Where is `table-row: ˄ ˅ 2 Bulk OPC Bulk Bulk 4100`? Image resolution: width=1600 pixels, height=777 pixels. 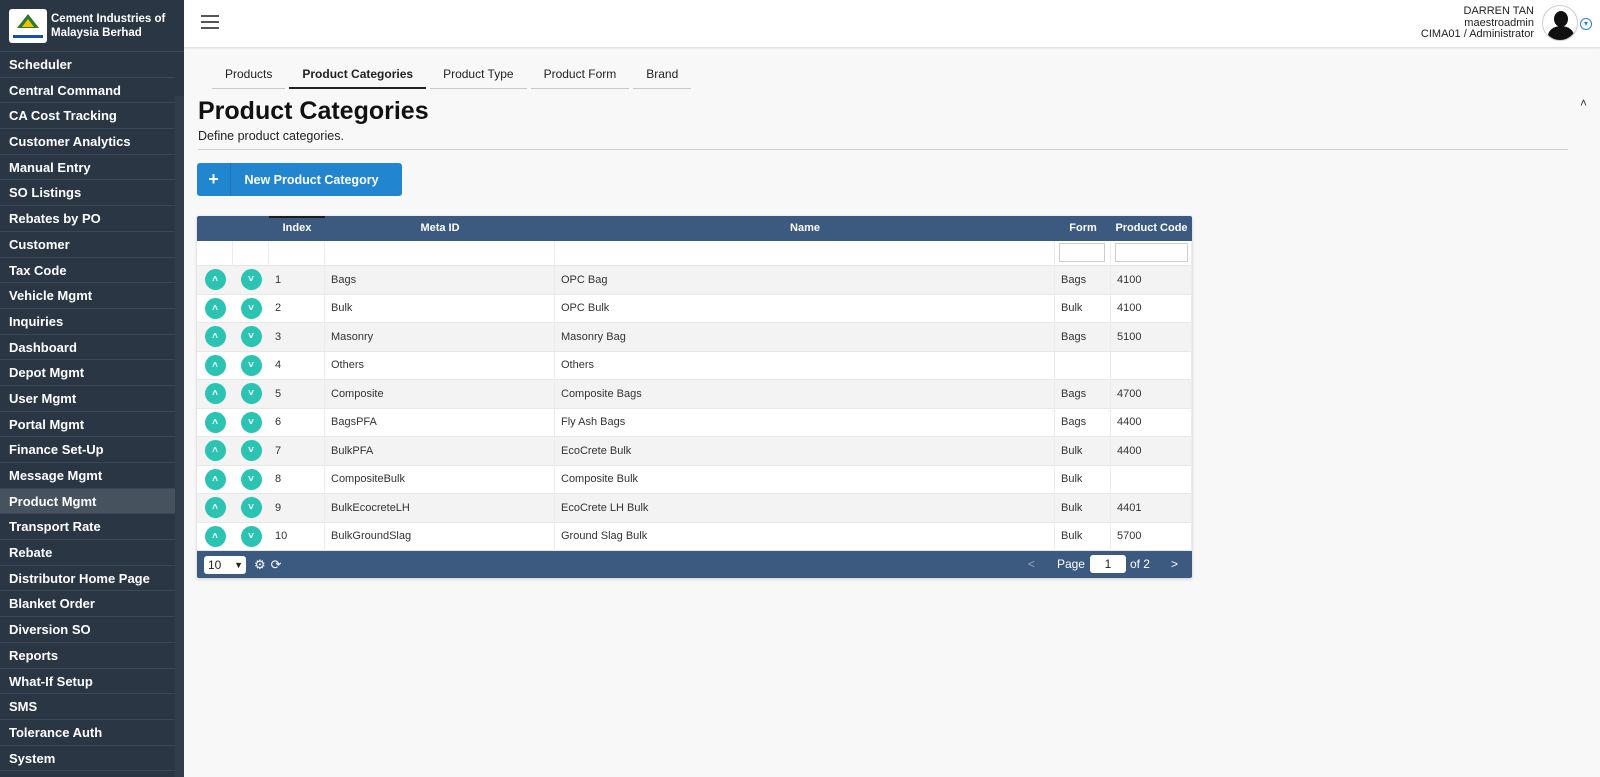
table-row: ˄ ˅ 2 Bulk OPC Bulk Bulk 4100 is located at coordinates (694, 308).